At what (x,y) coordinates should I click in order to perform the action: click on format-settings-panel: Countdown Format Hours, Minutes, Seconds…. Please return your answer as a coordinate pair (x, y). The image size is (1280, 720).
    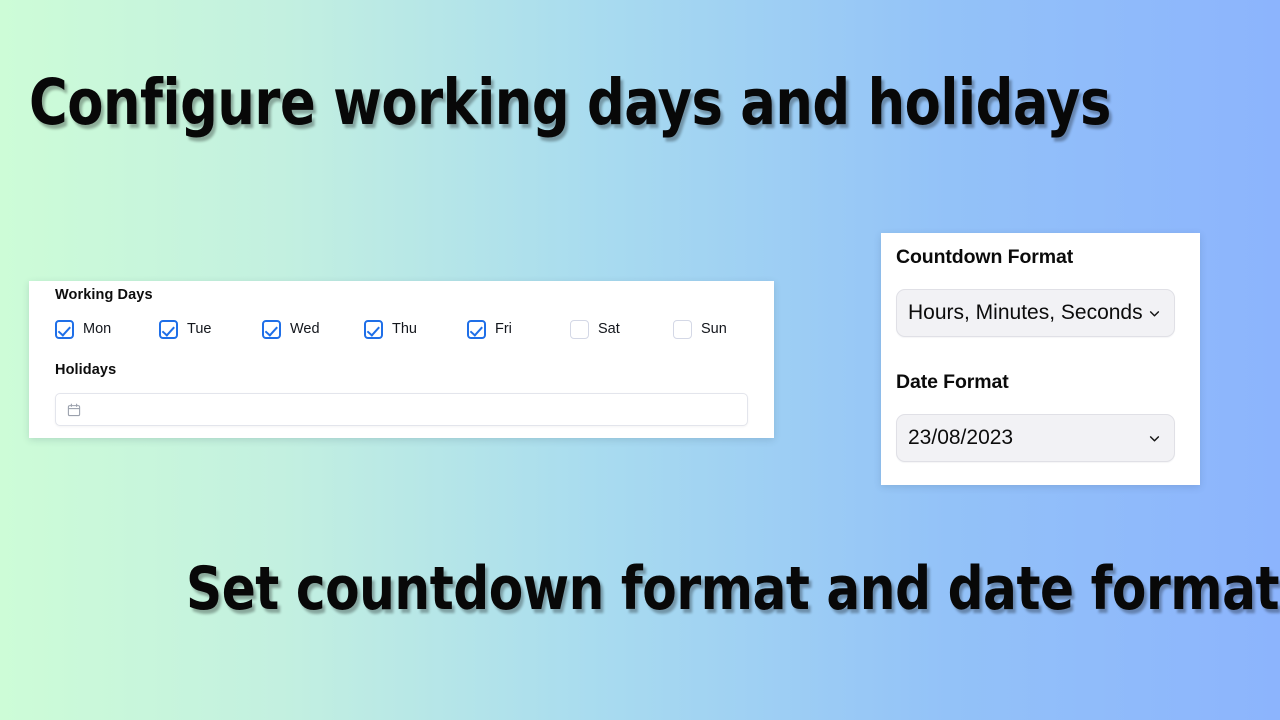
    Looking at the image, I should click on (1040, 359).